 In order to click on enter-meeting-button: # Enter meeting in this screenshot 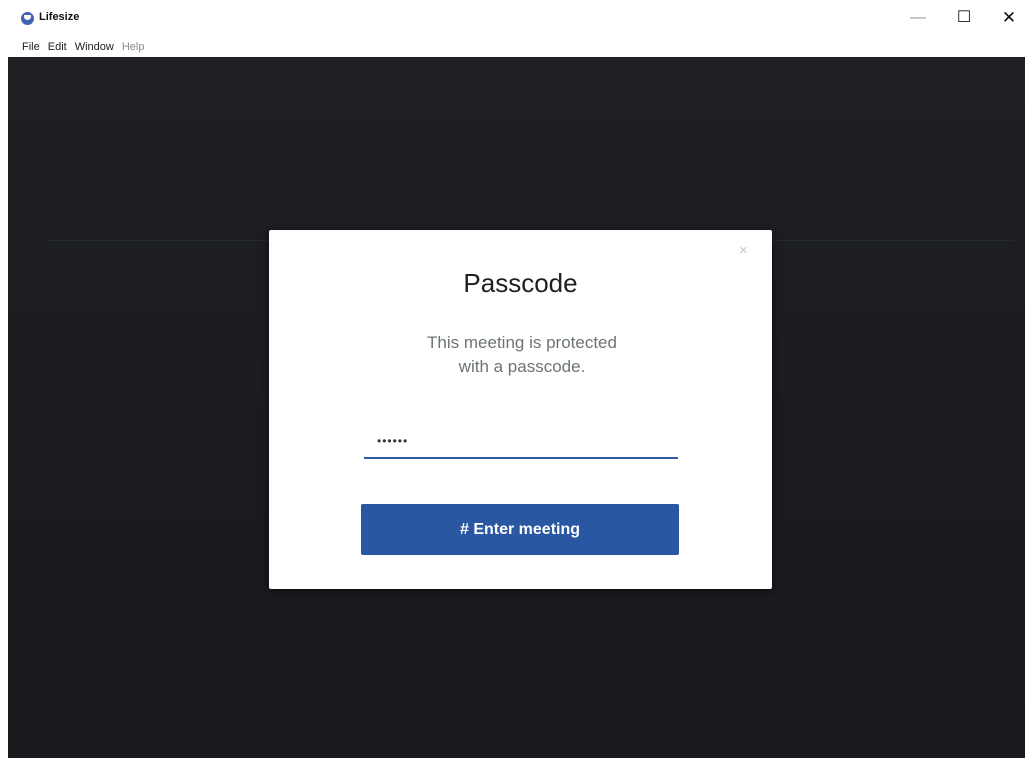, I will do `click(520, 529)`.